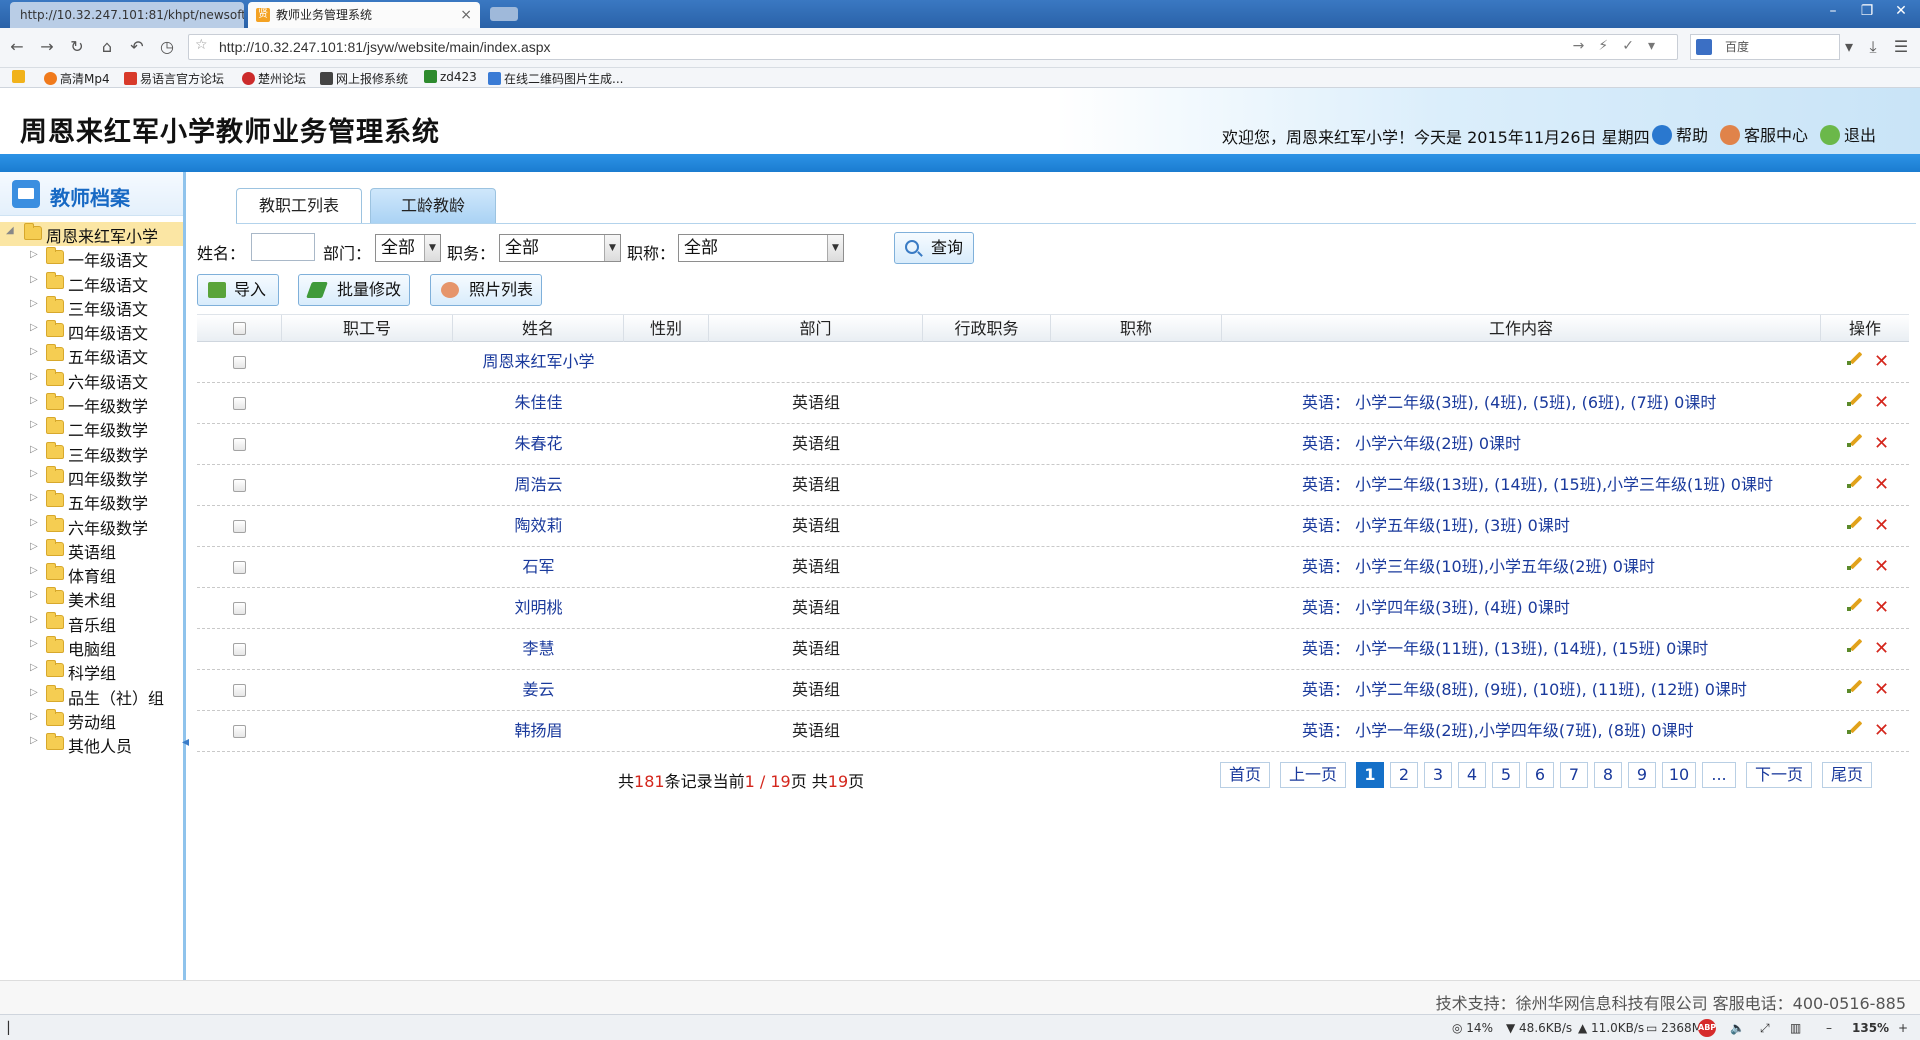 Image resolution: width=1920 pixels, height=1040 pixels. Describe the element at coordinates (364, 15) in the screenshot. I see `browser-tab-2: 贤 教师业务管理系统 ×` at that location.